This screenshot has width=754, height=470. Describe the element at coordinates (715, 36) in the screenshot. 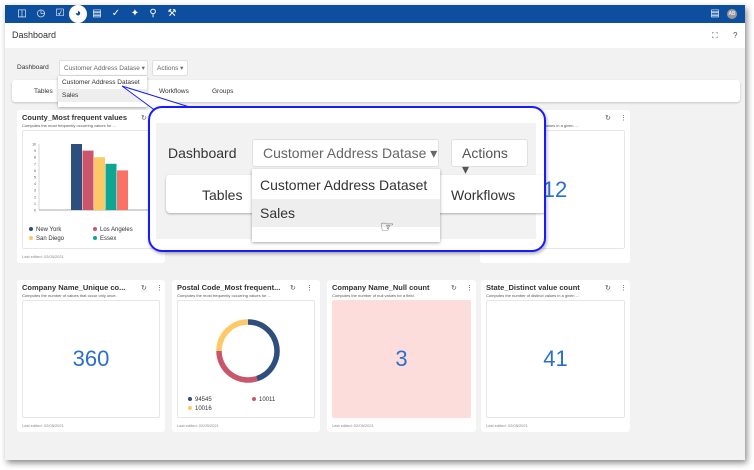

I see `fullscreen-icon: ⛶` at that location.